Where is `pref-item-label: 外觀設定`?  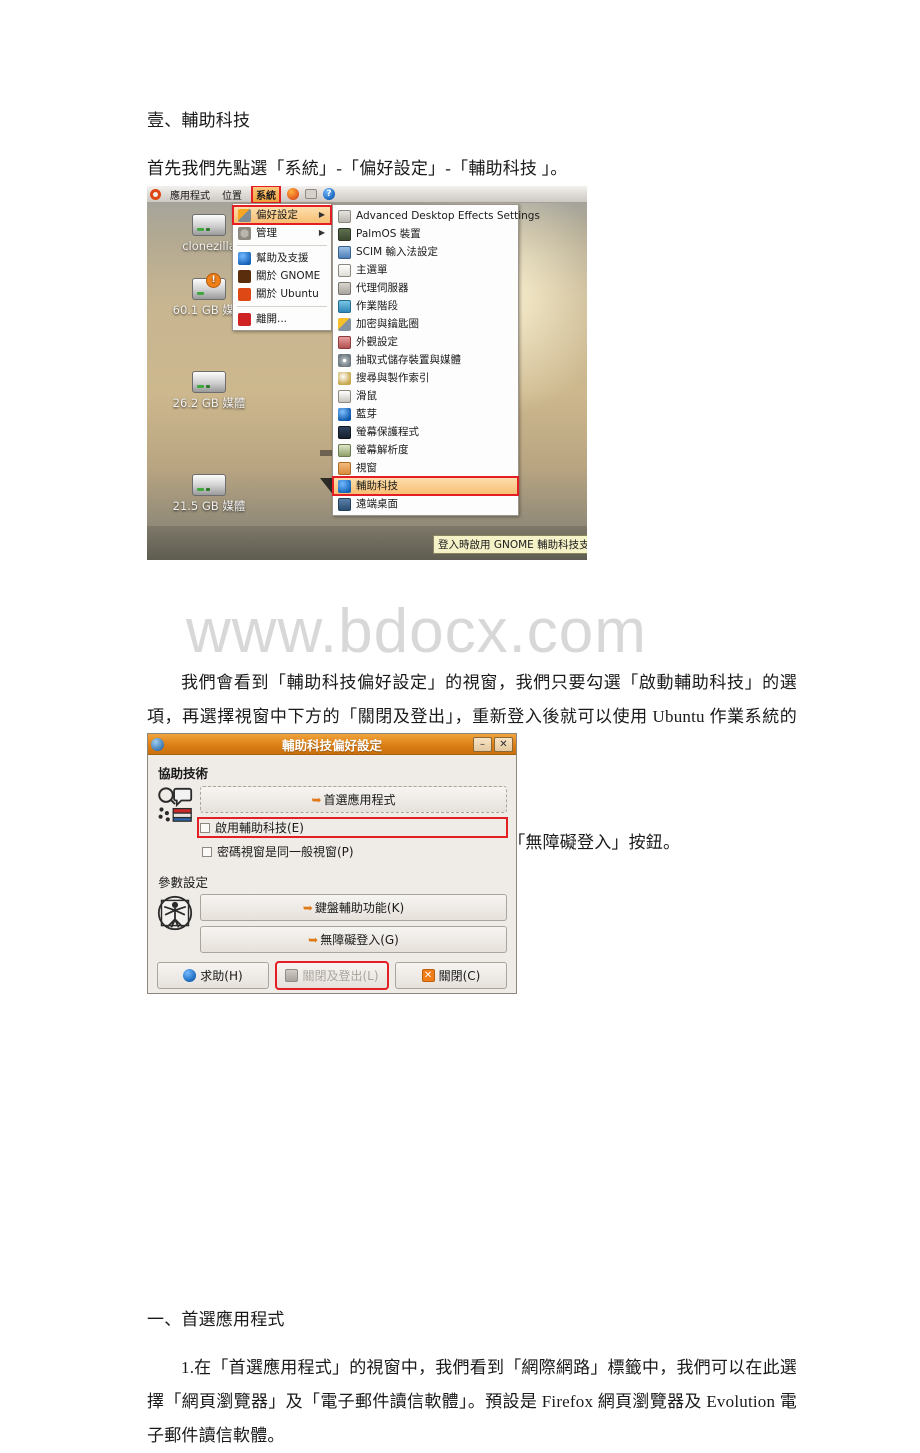 pref-item-label: 外觀設定 is located at coordinates (377, 342).